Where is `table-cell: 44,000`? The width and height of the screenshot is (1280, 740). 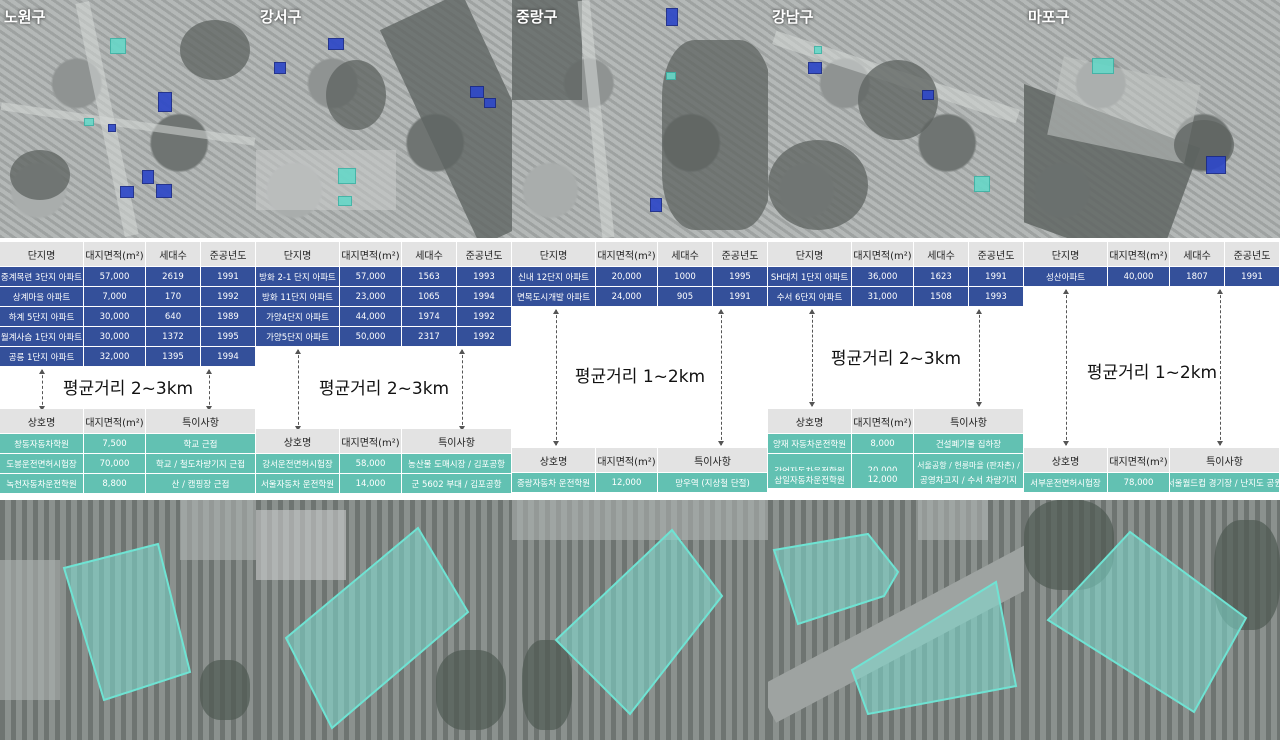
table-cell: 44,000 is located at coordinates (371, 316).